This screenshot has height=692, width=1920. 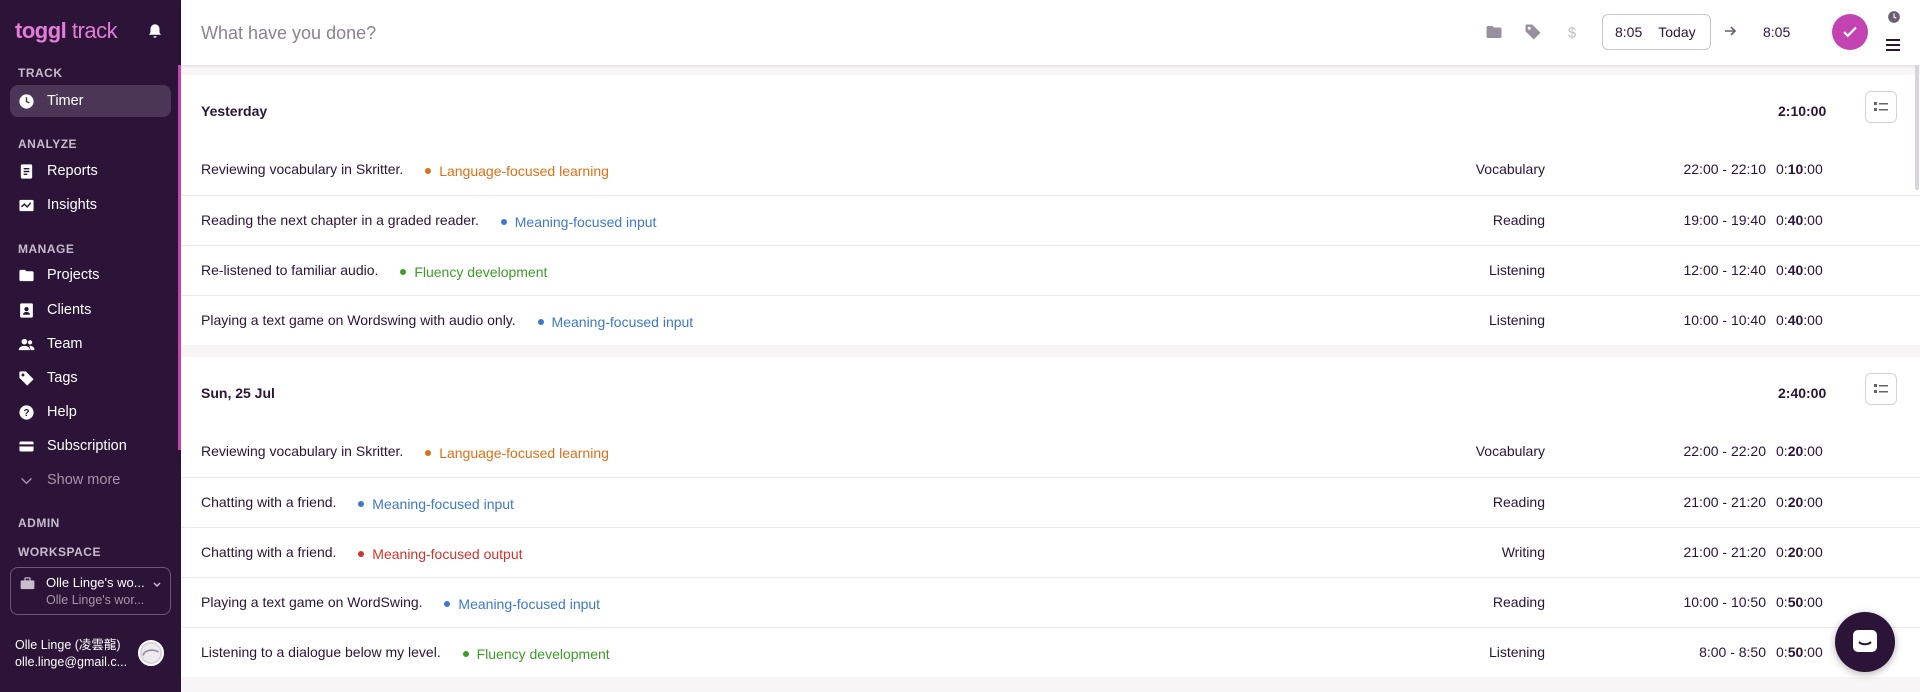 I want to click on sidebar-item-tags: Tags, so click(x=90, y=378).